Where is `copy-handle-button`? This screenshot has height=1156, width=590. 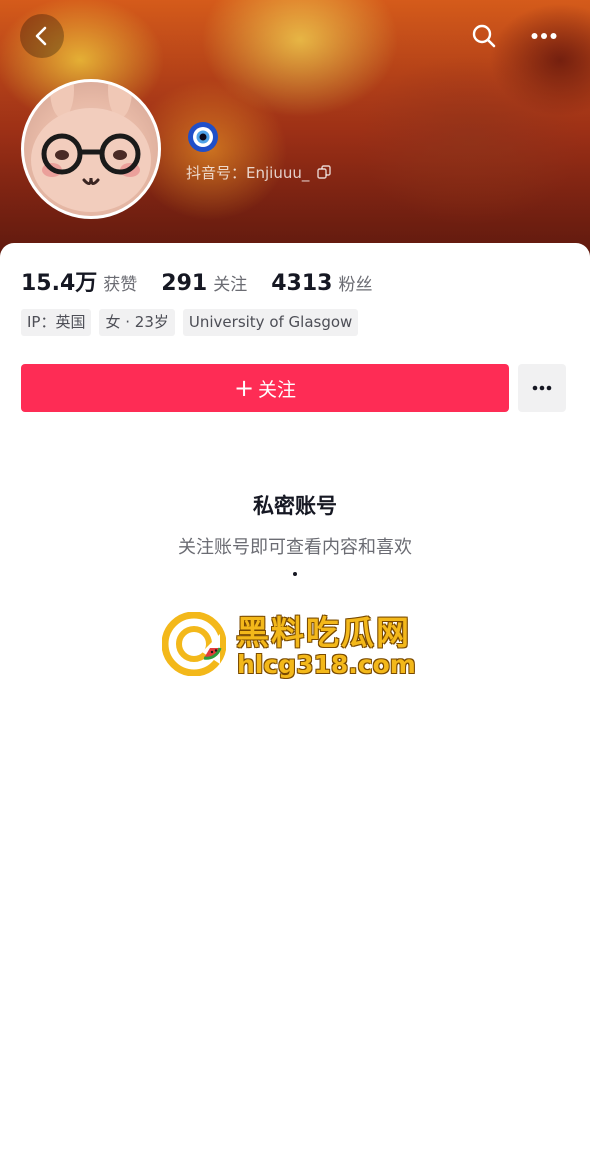 copy-handle-button is located at coordinates (324, 172).